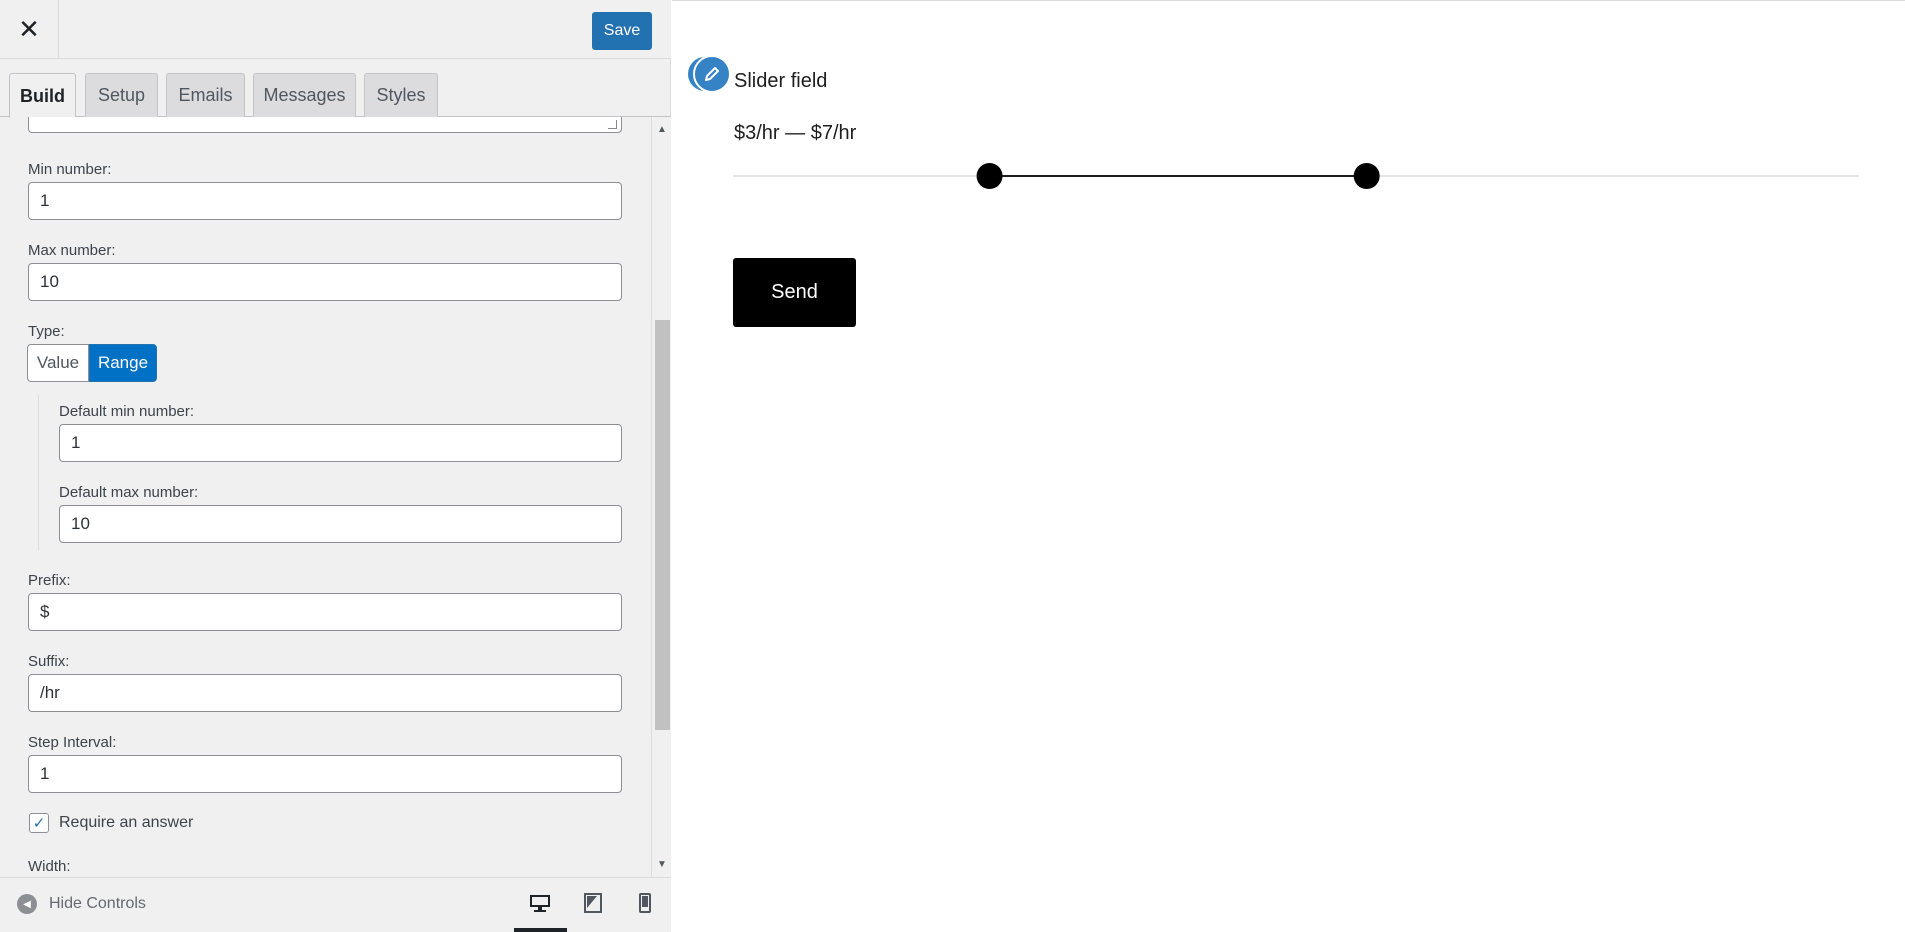 The width and height of the screenshot is (1905, 932). I want to click on width-label: Width:, so click(49, 866).